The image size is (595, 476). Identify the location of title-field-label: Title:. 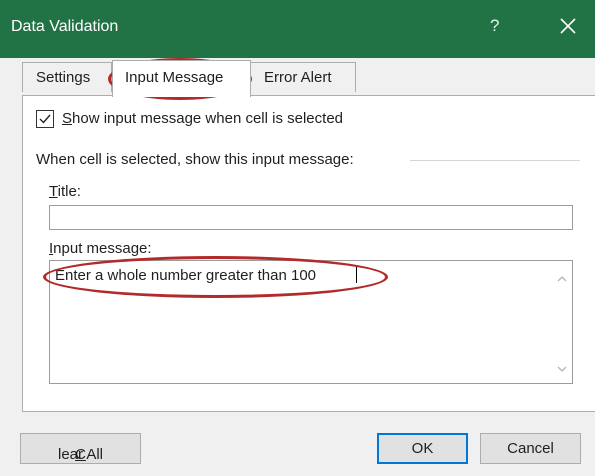
(65, 191).